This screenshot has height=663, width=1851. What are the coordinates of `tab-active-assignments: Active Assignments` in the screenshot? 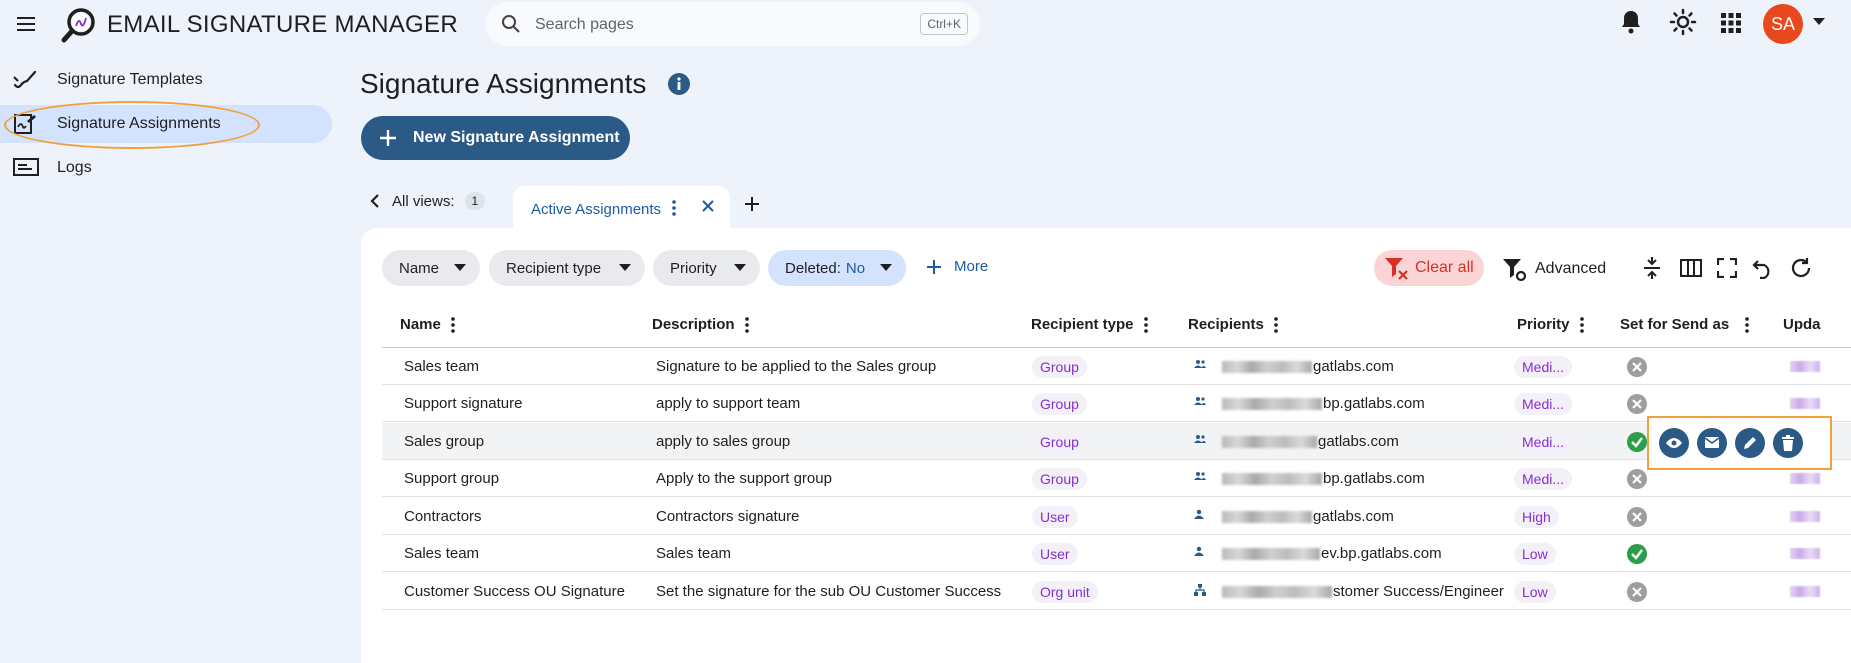 It's located at (621, 208).